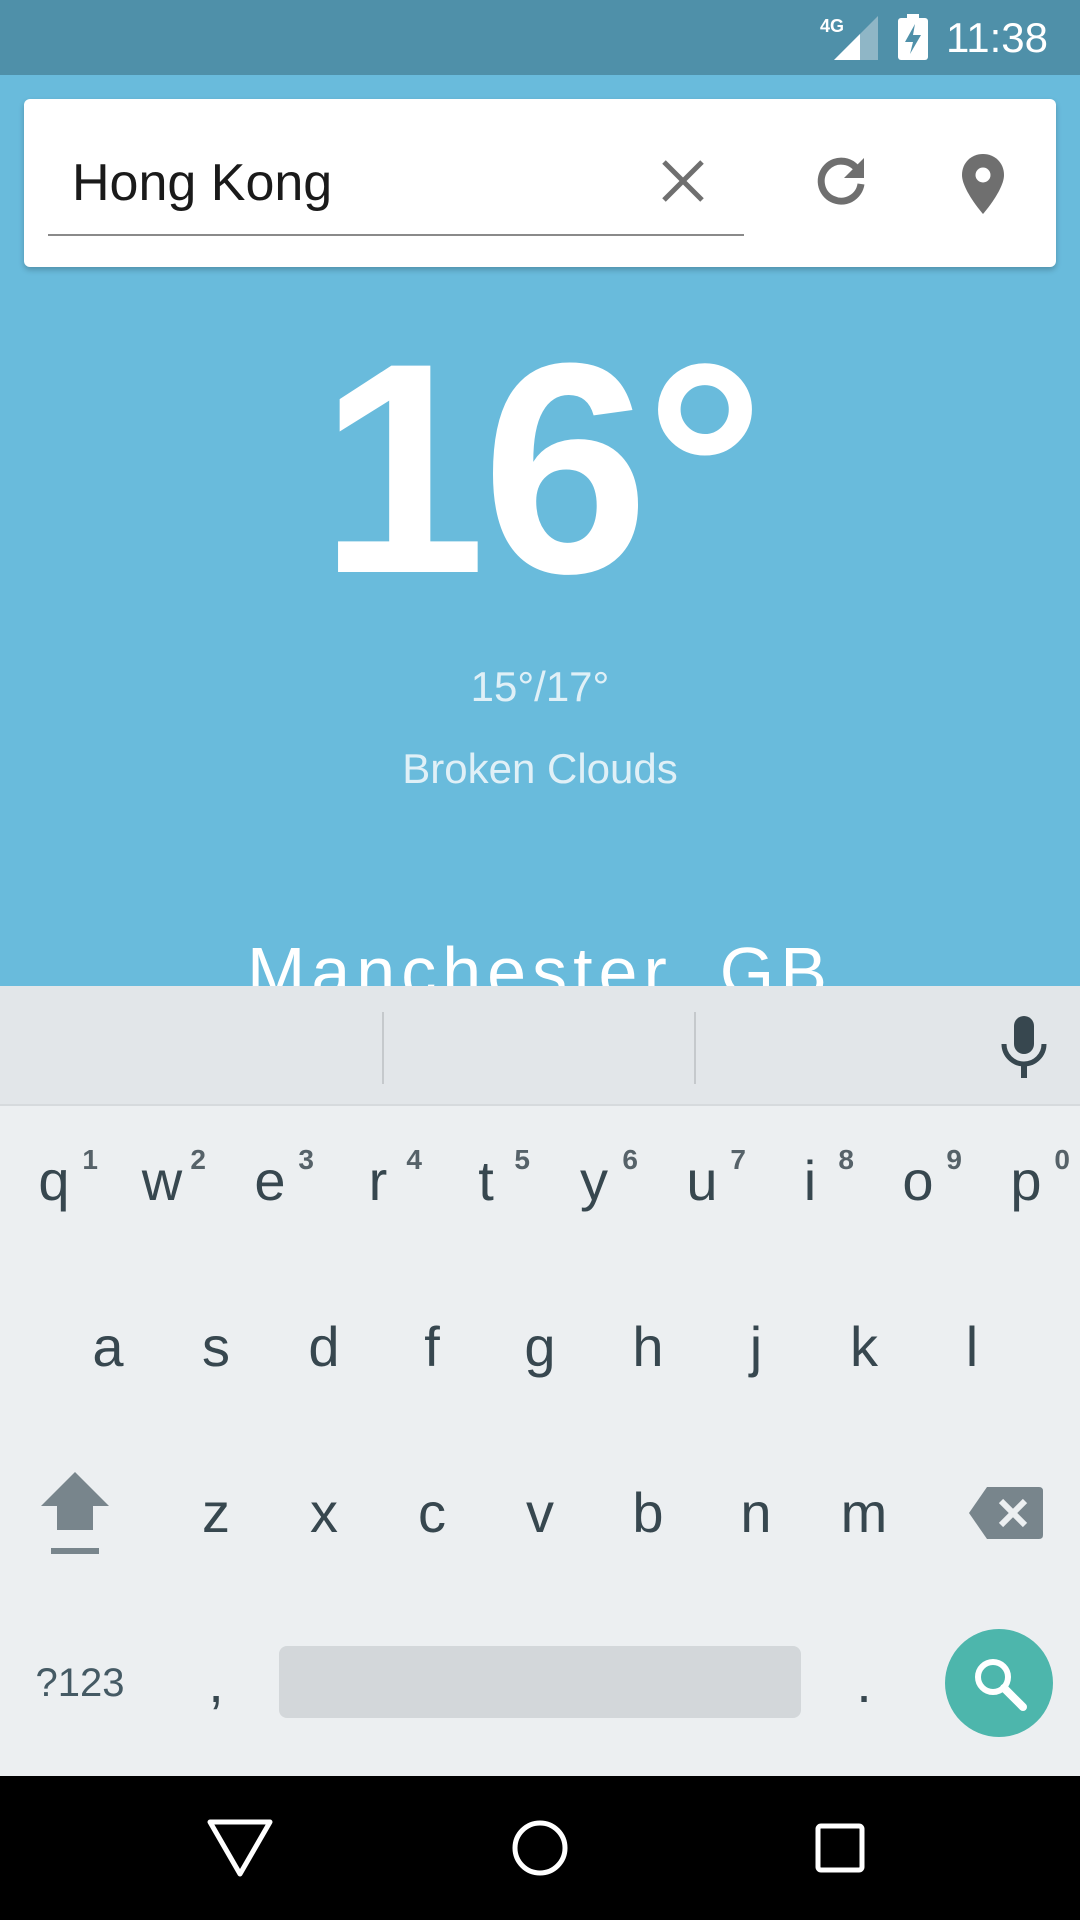 This screenshot has width=1080, height=1920. Describe the element at coordinates (216, 1513) in the screenshot. I see `key-z: z` at that location.